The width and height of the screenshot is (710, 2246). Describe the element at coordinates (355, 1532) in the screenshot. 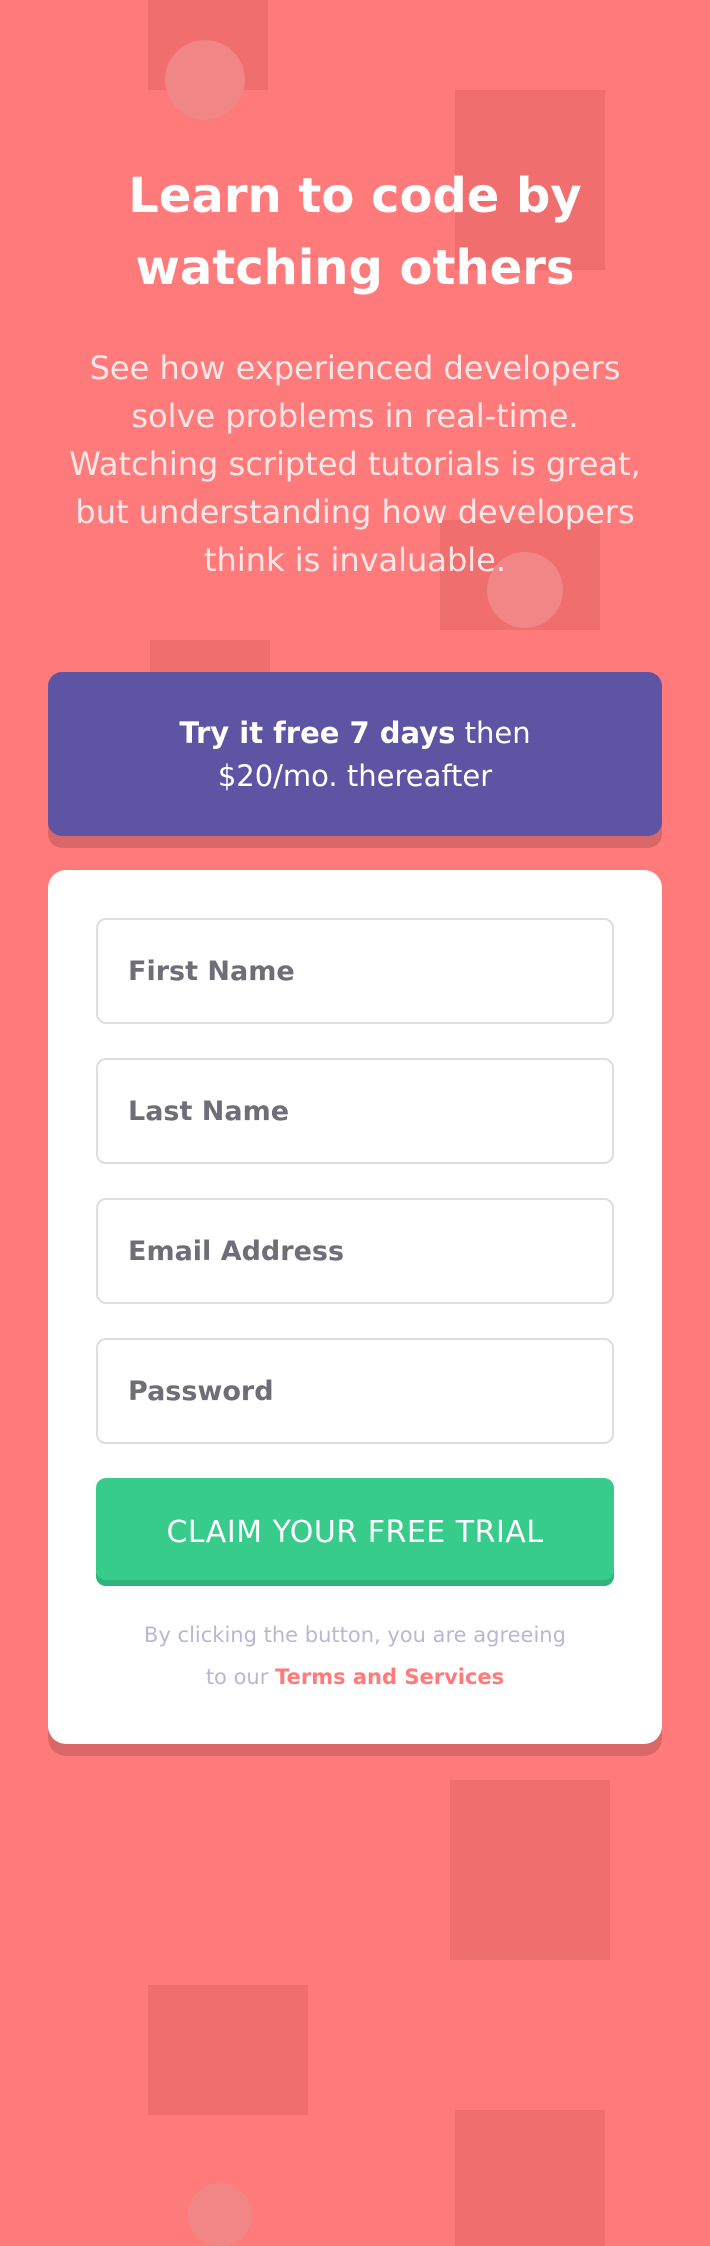

I see `claim-trial-button: CLAIM YOUR FREE TRIAL` at that location.